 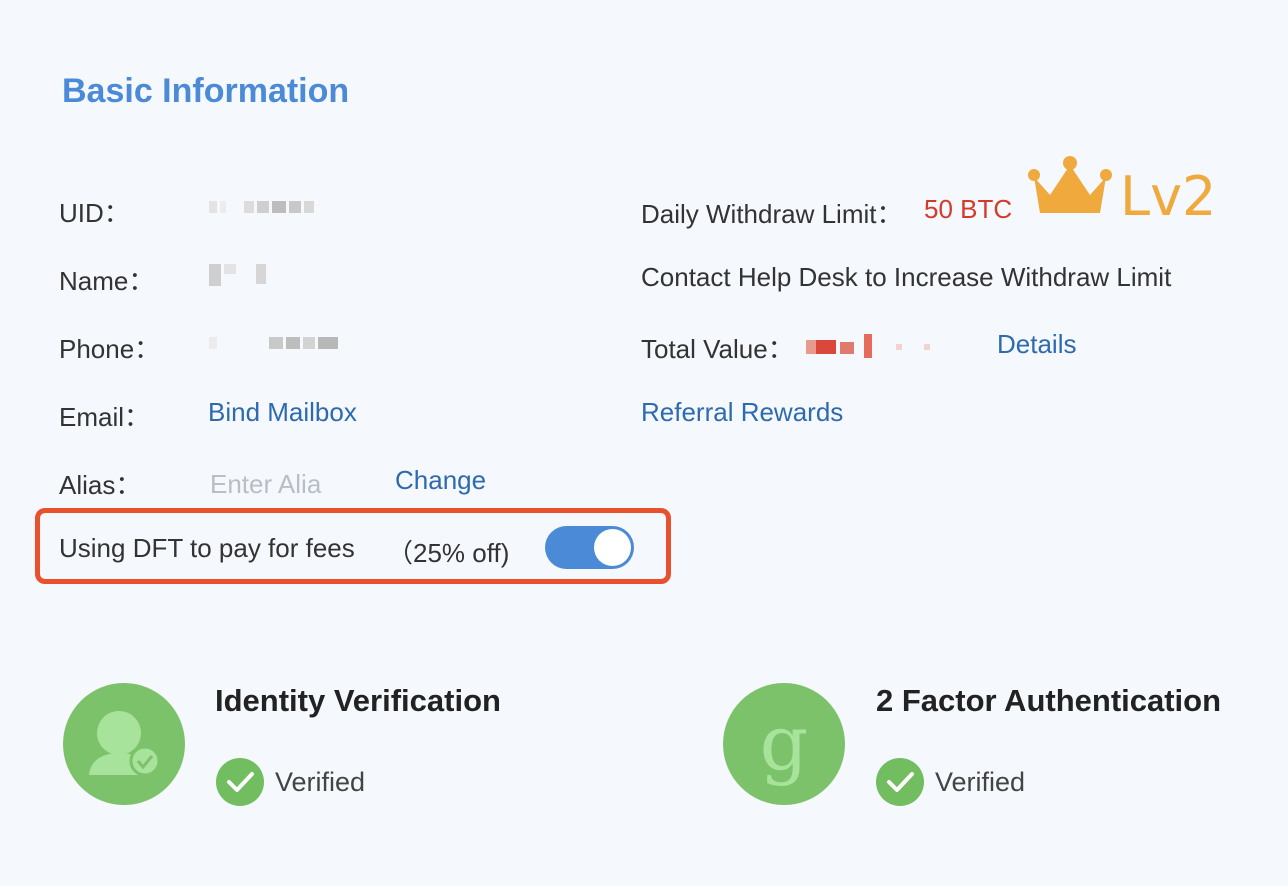 What do you see at coordinates (1036, 344) in the screenshot?
I see `details-link: Details` at bounding box center [1036, 344].